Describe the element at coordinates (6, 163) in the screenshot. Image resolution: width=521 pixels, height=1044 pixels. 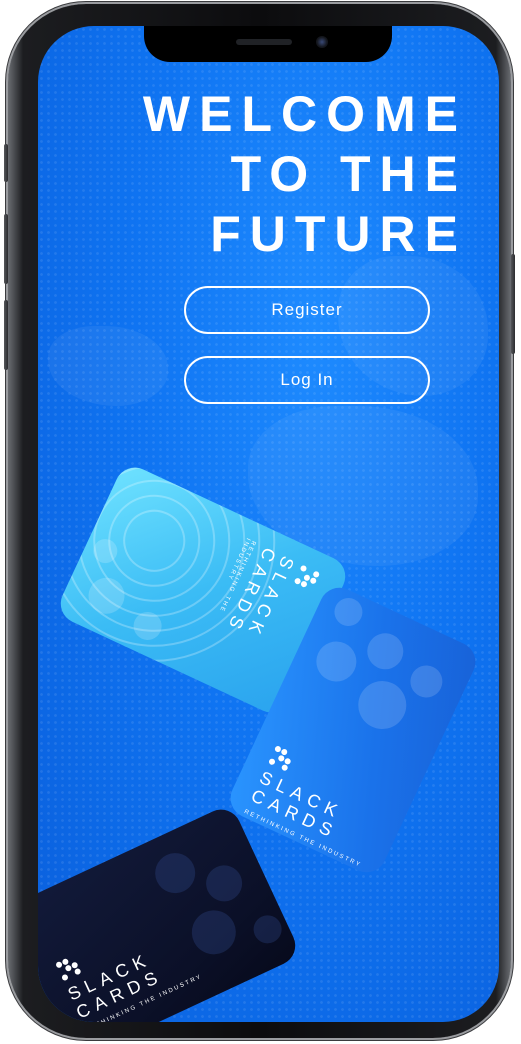
I see `mute-switch` at that location.